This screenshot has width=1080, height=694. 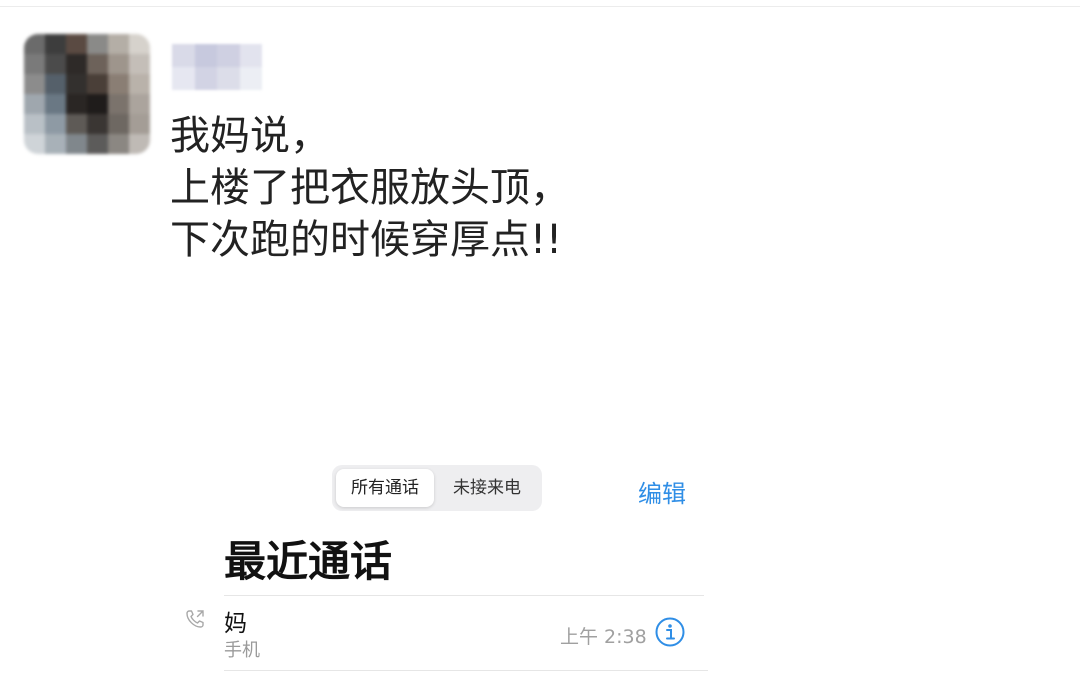 What do you see at coordinates (308, 561) in the screenshot?
I see `page-title: 最近通话` at bounding box center [308, 561].